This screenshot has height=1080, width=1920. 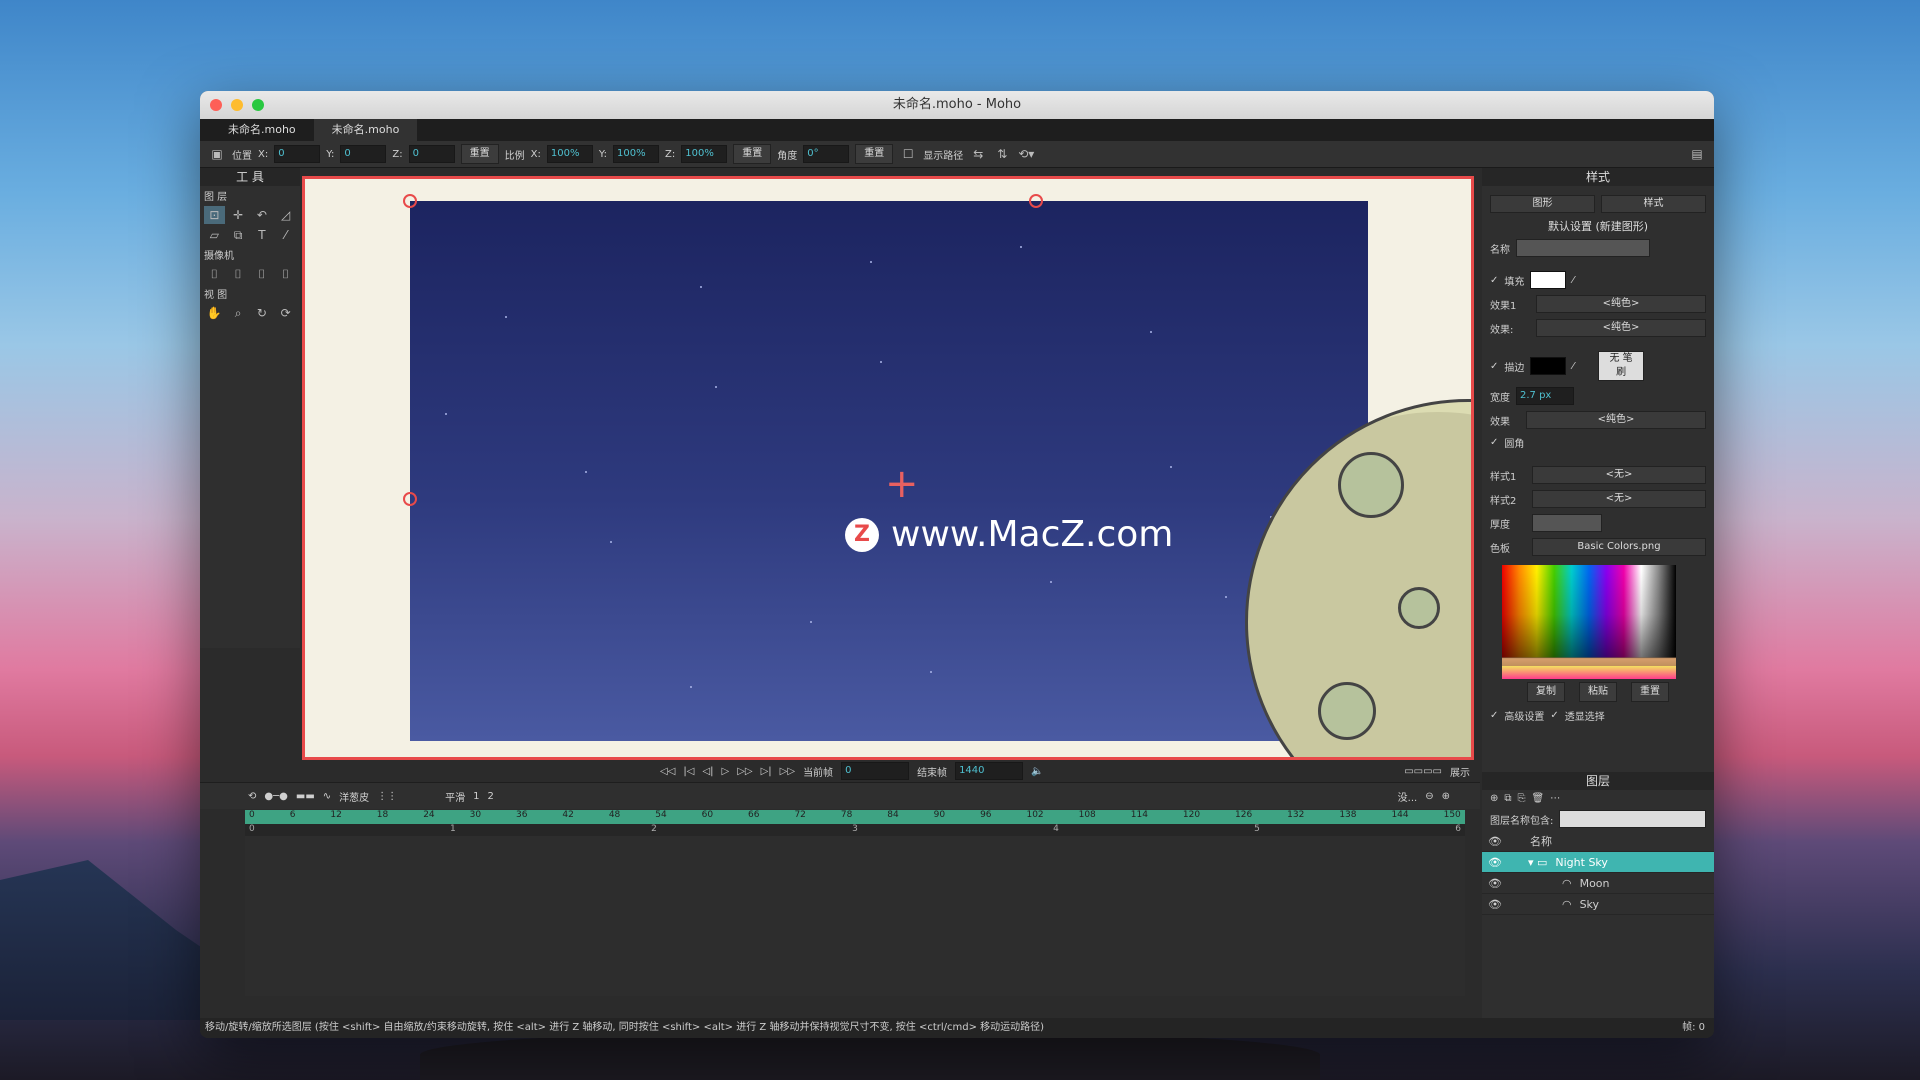 What do you see at coordinates (978, 154) in the screenshot?
I see `flip-horizontal-icon: ⇆` at bounding box center [978, 154].